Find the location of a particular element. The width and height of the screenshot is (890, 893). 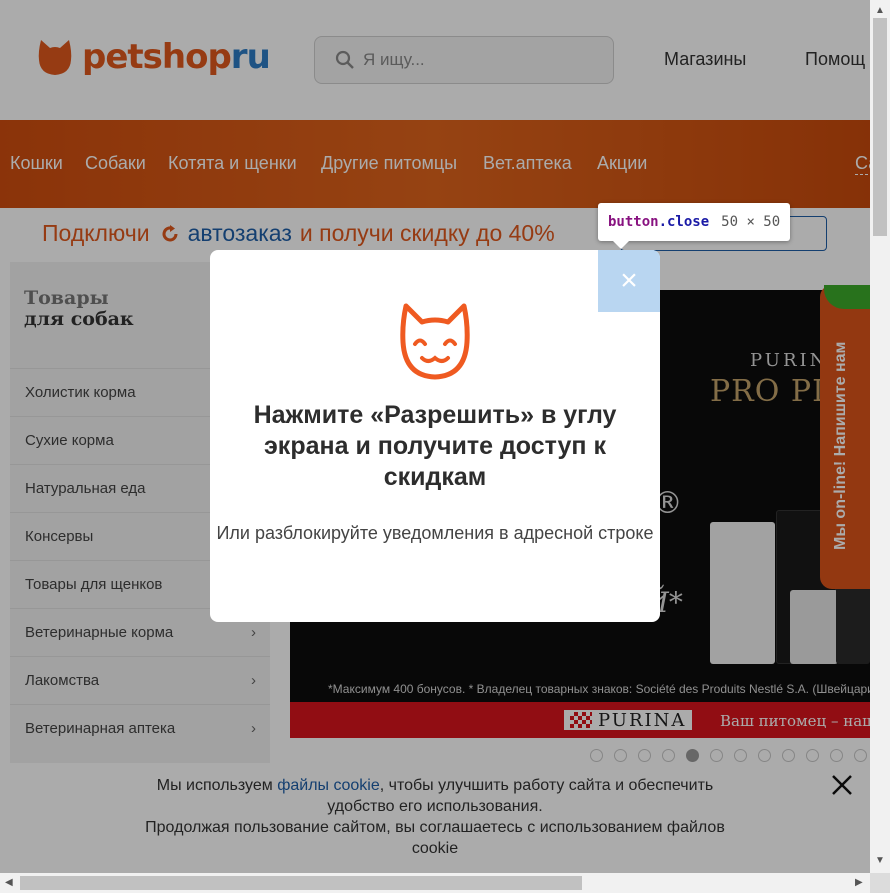

vertical-scroll-thumb is located at coordinates (880, 127).